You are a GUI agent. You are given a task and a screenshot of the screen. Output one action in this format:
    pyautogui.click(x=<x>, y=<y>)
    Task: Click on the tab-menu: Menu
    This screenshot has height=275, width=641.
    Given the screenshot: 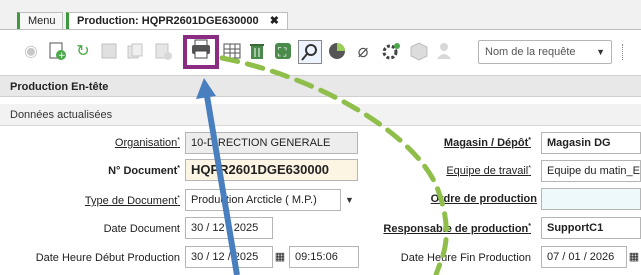 What is the action you would take?
    pyautogui.click(x=40, y=21)
    